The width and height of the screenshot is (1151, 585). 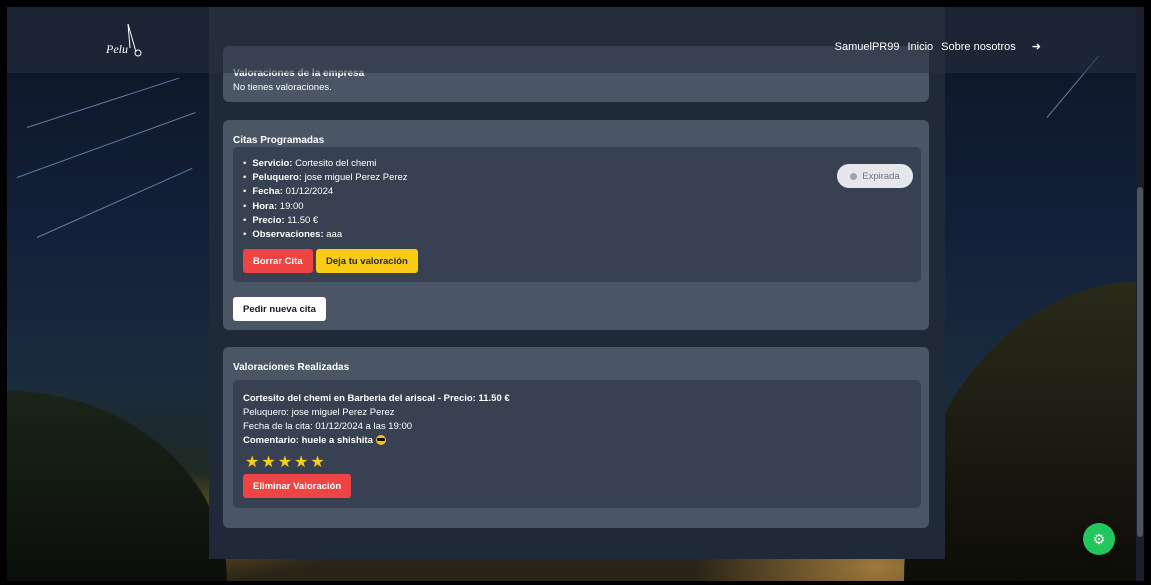 I want to click on status-dot-icon, so click(x=854, y=176).